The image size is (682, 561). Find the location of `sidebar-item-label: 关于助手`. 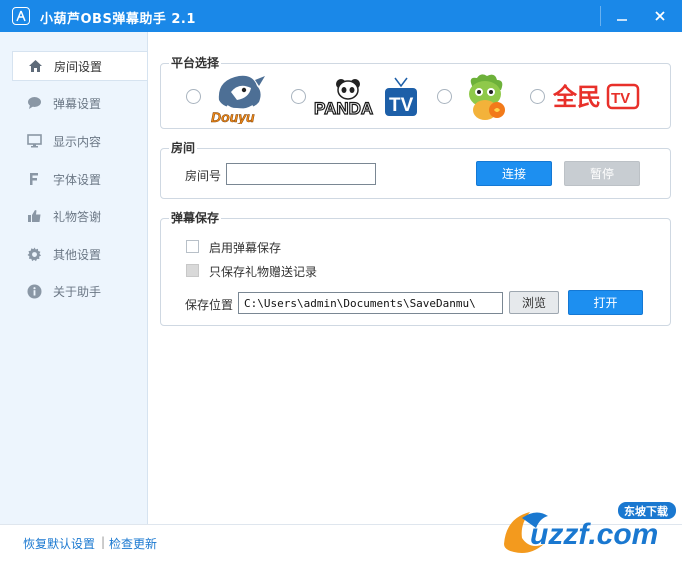

sidebar-item-label: 关于助手 is located at coordinates (77, 291).